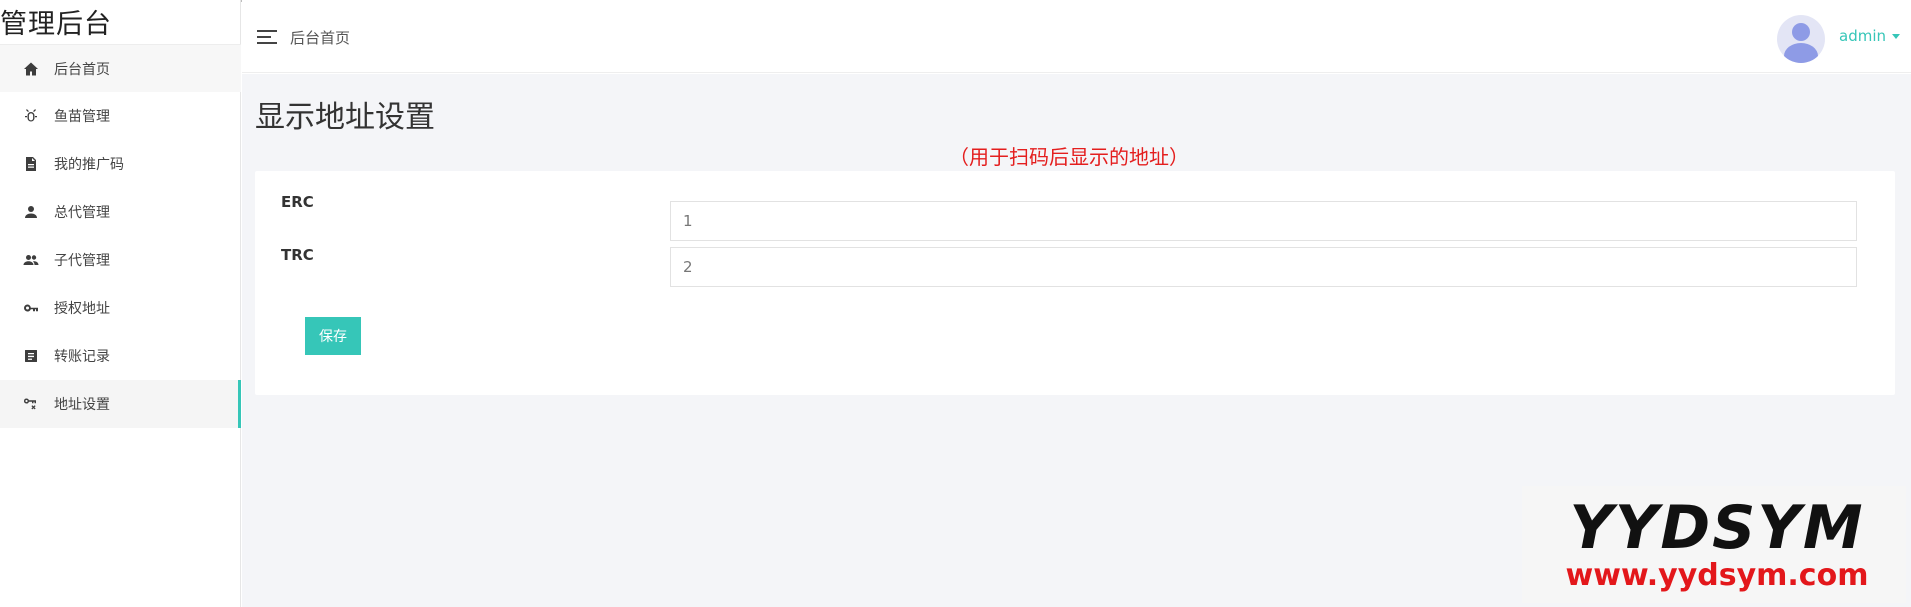  I want to click on save-button: 保存, so click(333, 336).